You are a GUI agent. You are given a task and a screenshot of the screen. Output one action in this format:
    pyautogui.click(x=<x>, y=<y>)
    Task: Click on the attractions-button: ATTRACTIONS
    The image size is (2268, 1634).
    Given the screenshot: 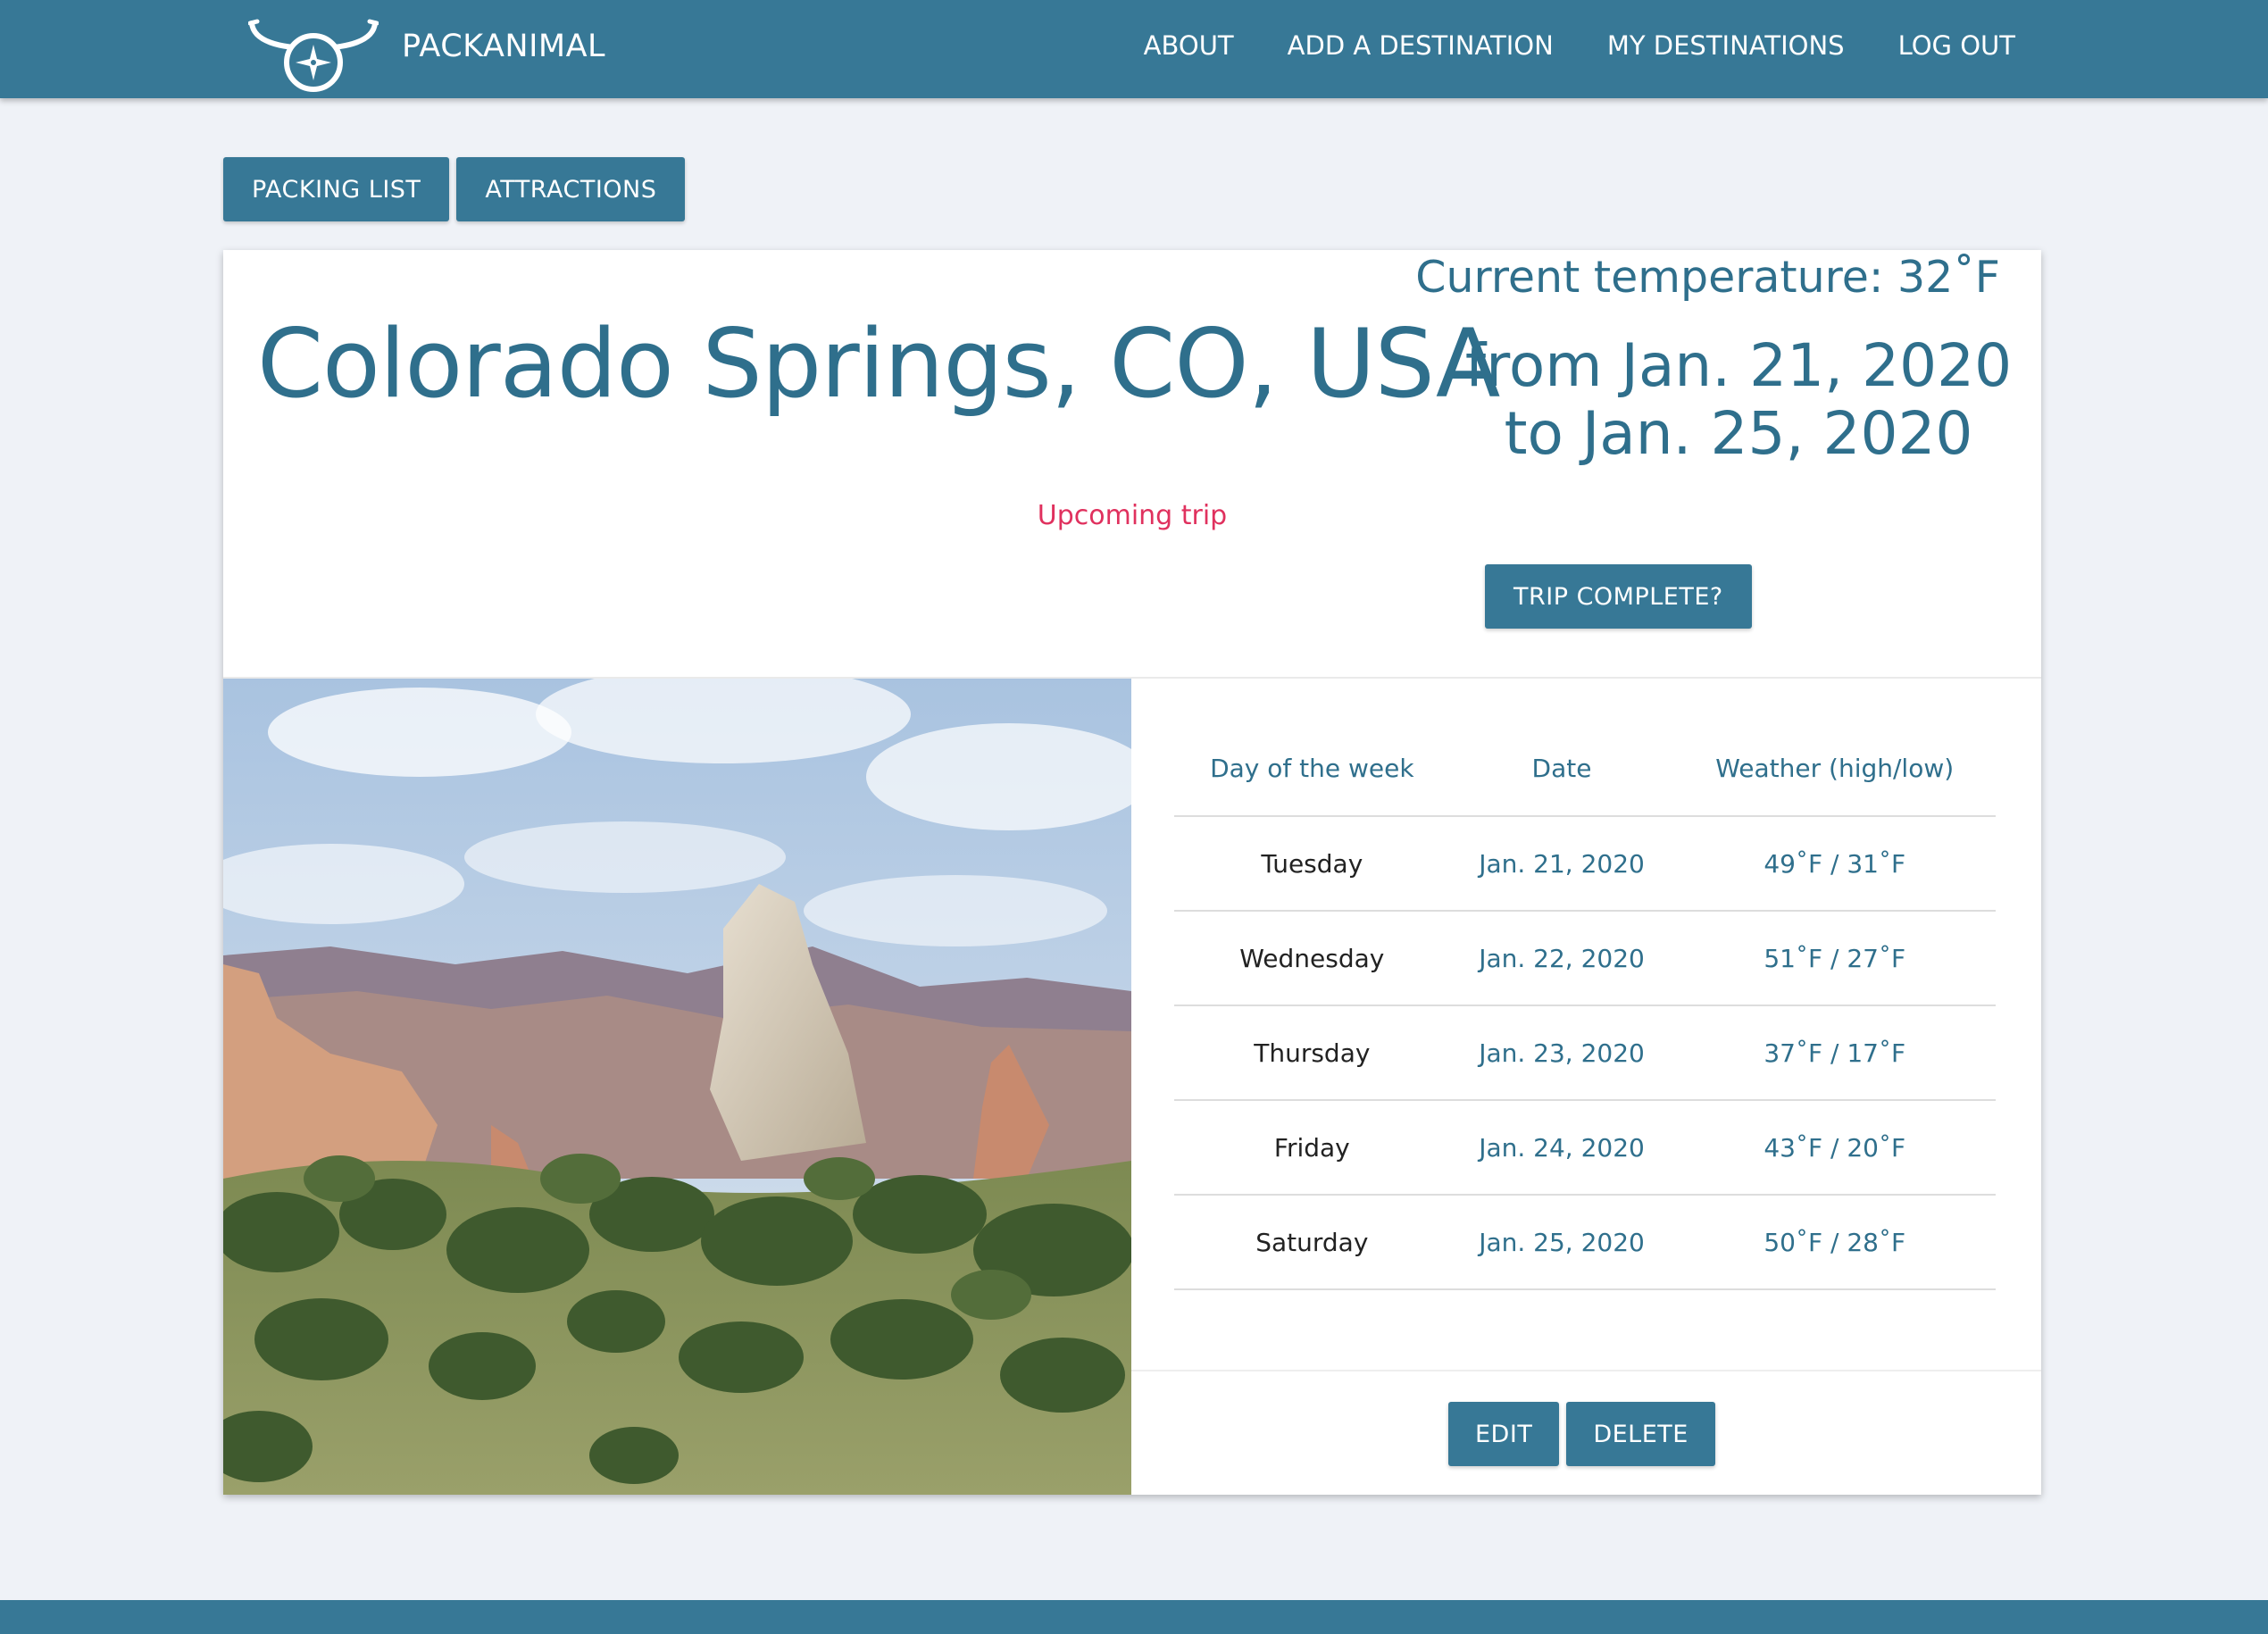 What is the action you would take?
    pyautogui.click(x=571, y=189)
    